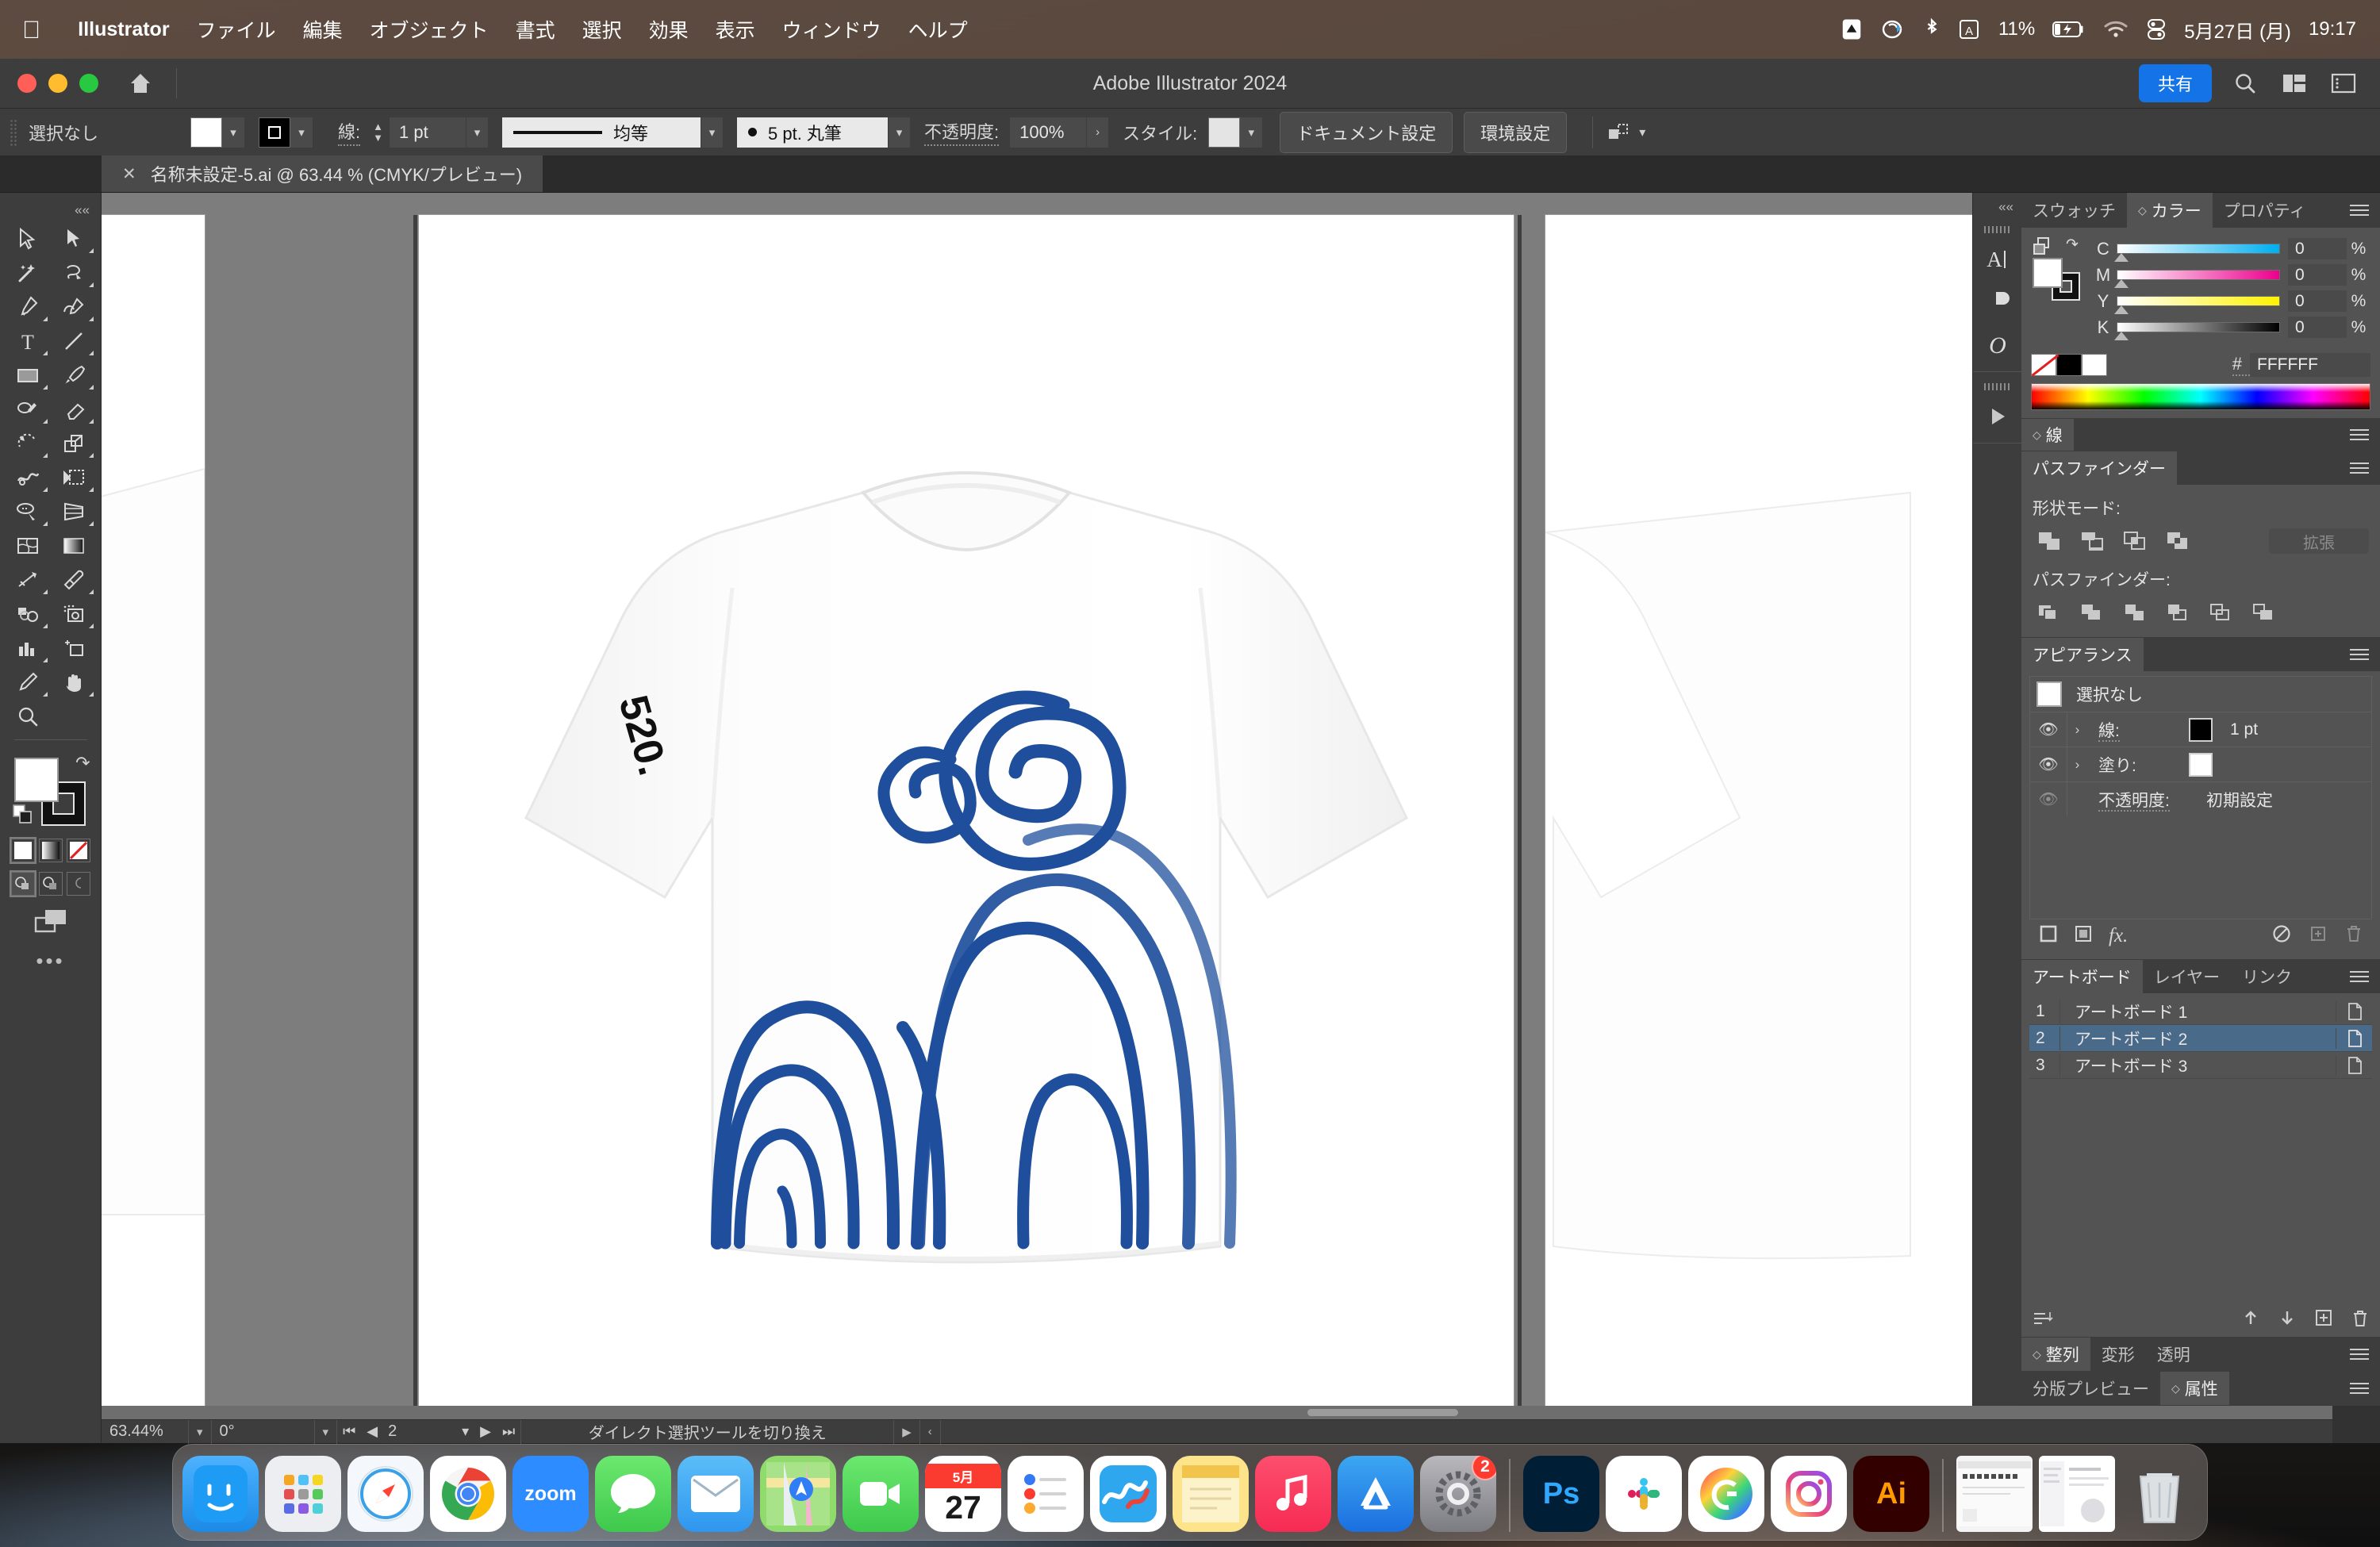 The height and width of the screenshot is (1547, 2380). What do you see at coordinates (508, 1431) in the screenshot?
I see `last-artboard-icon: ⏭` at bounding box center [508, 1431].